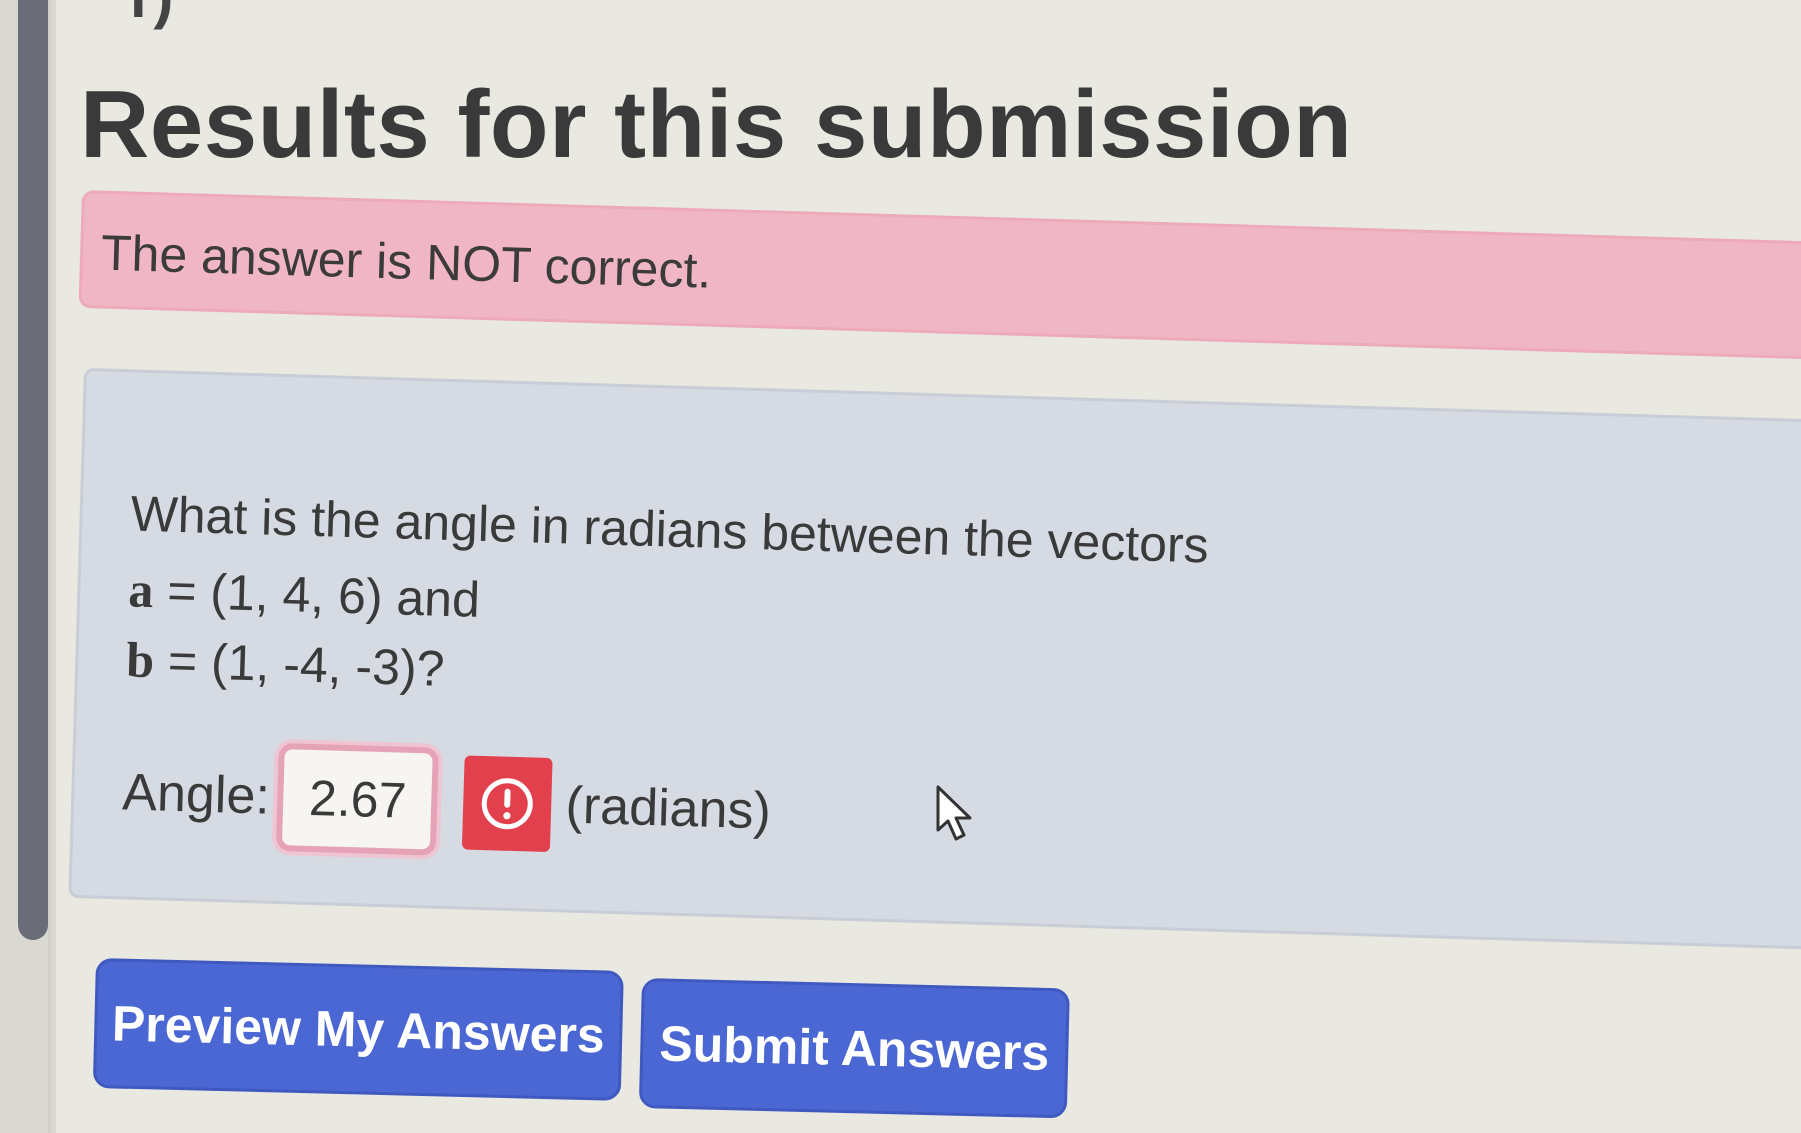 This screenshot has width=1801, height=1133. What do you see at coordinates (358, 1029) in the screenshot?
I see `preview-answers-button: Preview My Answers` at bounding box center [358, 1029].